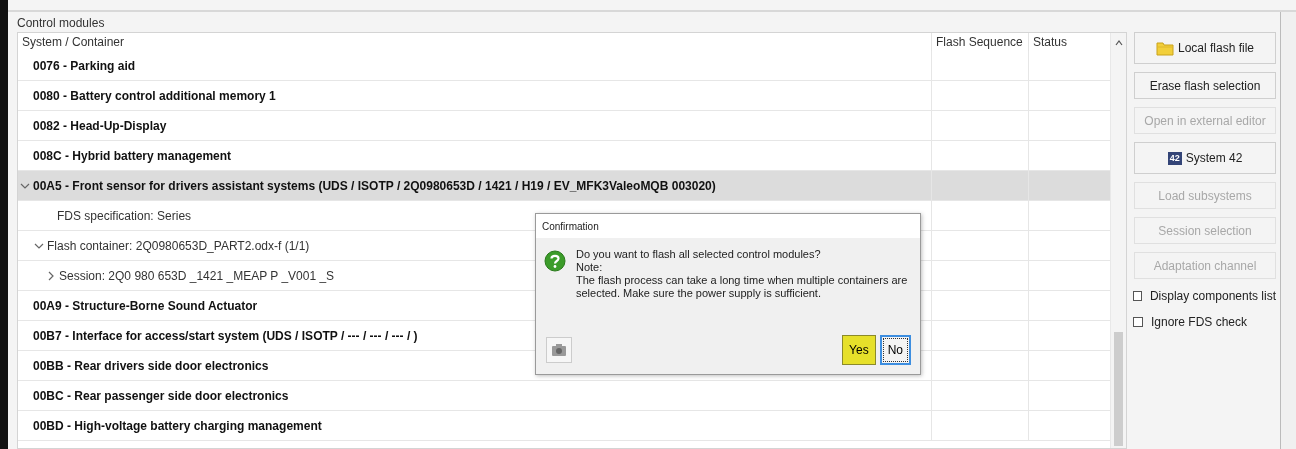  I want to click on scrollbar, so click(1118, 240).